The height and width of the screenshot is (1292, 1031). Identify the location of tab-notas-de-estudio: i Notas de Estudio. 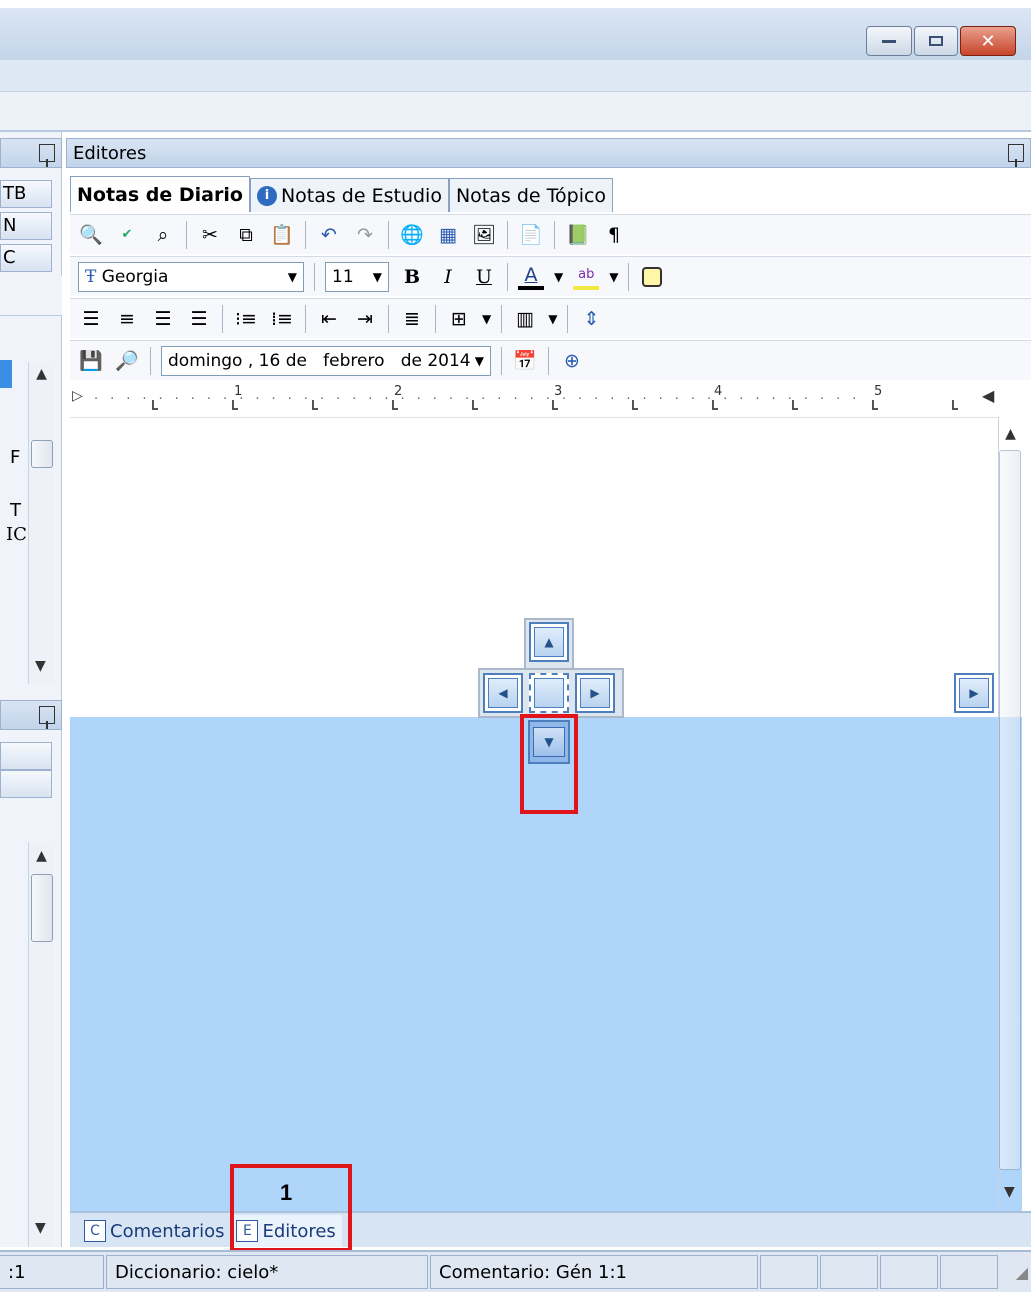
(349, 195).